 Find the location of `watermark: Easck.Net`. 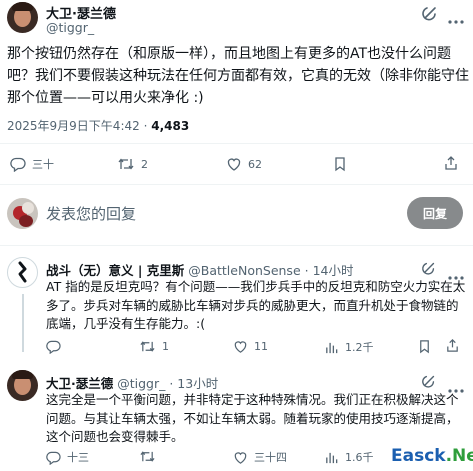

watermark: Easck.Net is located at coordinates (432, 456).